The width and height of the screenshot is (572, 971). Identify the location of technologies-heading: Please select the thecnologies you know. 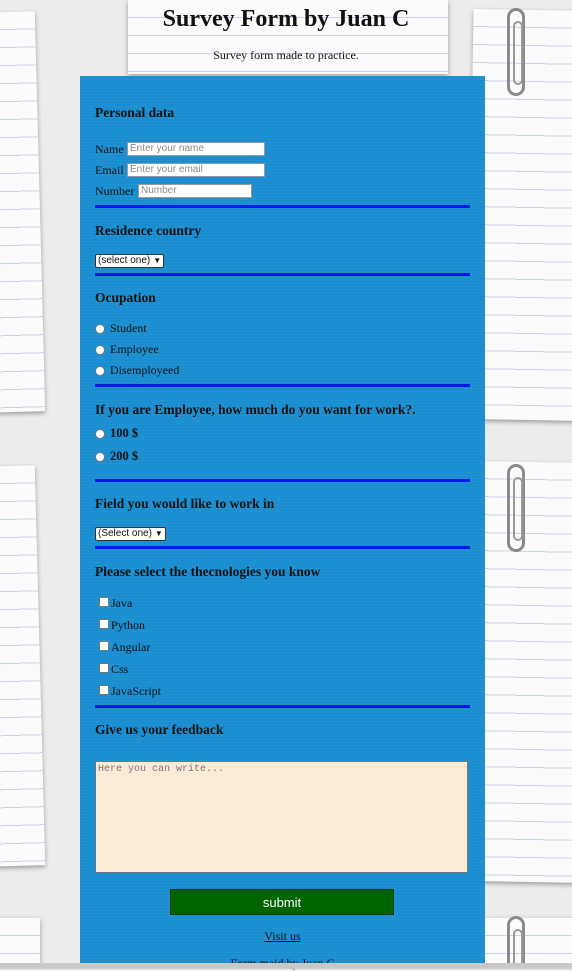
(208, 571).